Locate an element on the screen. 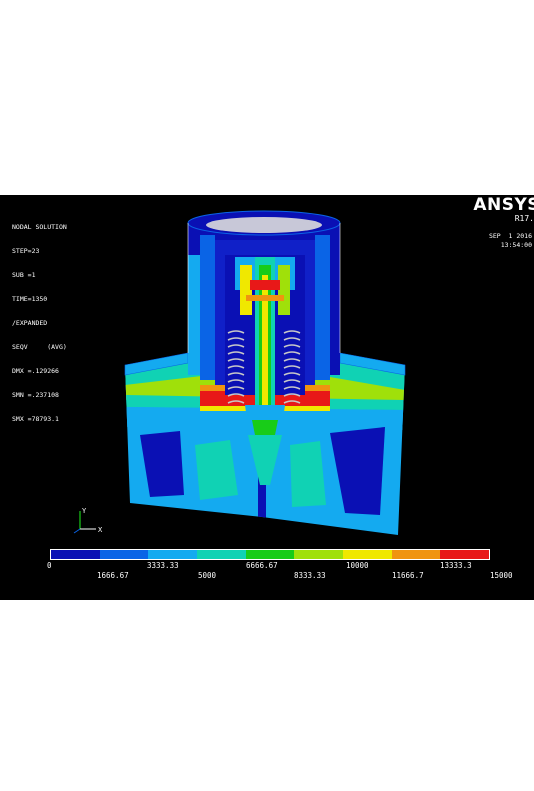  legend-label-9: 15000 is located at coordinates (501, 575).